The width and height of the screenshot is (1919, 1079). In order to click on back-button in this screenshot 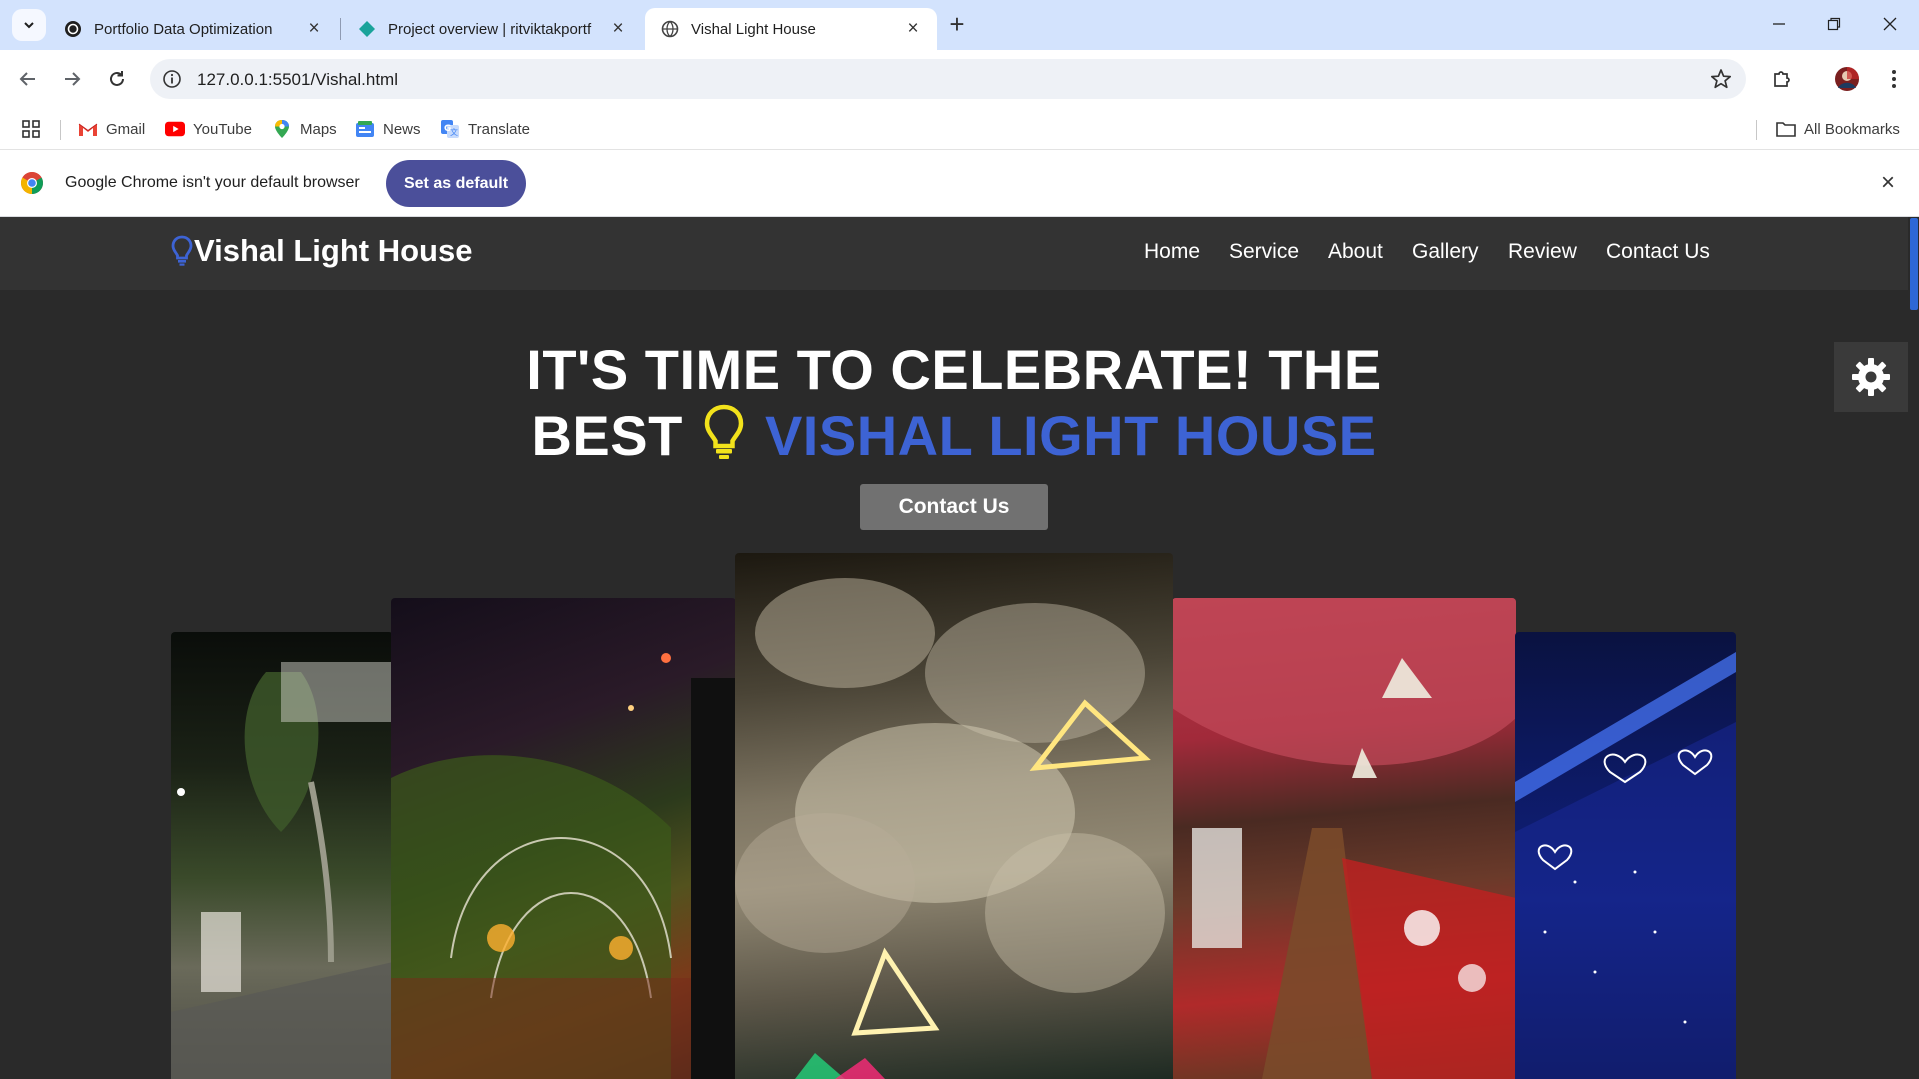, I will do `click(28, 79)`.